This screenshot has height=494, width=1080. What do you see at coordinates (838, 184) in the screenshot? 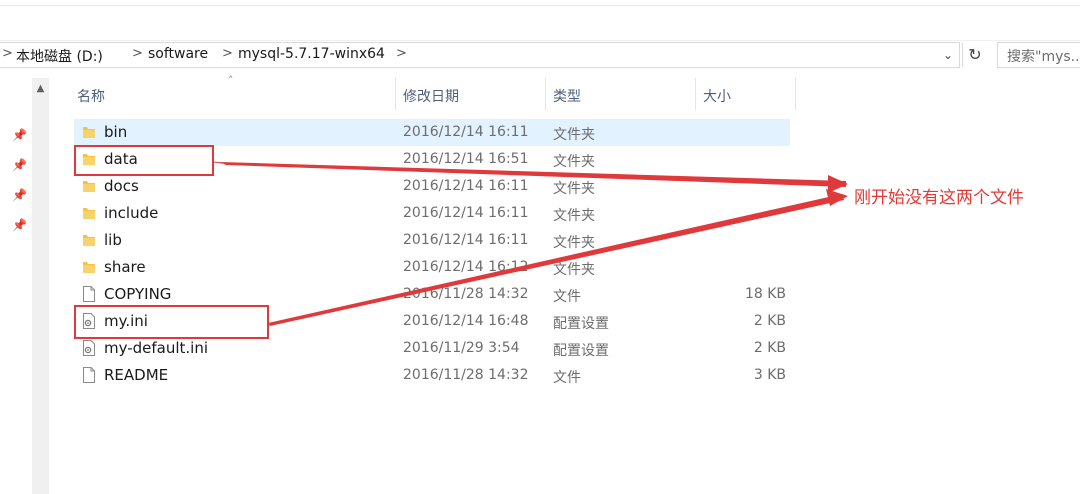
I see `arrowhead-data` at bounding box center [838, 184].